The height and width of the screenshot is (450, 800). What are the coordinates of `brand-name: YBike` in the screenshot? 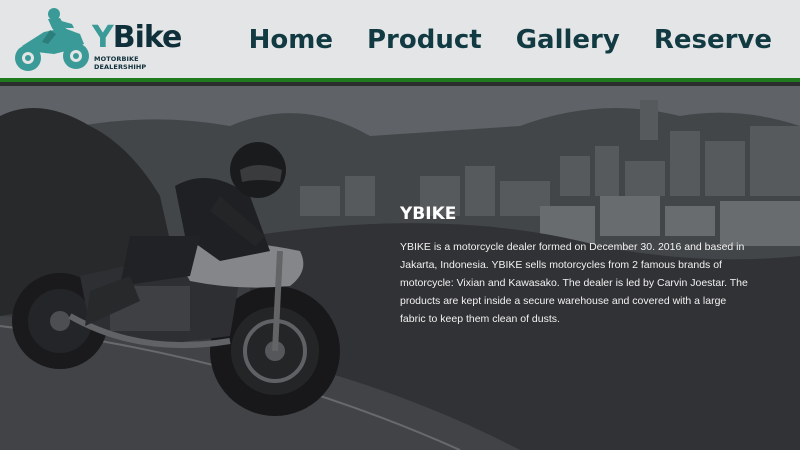 It's located at (137, 37).